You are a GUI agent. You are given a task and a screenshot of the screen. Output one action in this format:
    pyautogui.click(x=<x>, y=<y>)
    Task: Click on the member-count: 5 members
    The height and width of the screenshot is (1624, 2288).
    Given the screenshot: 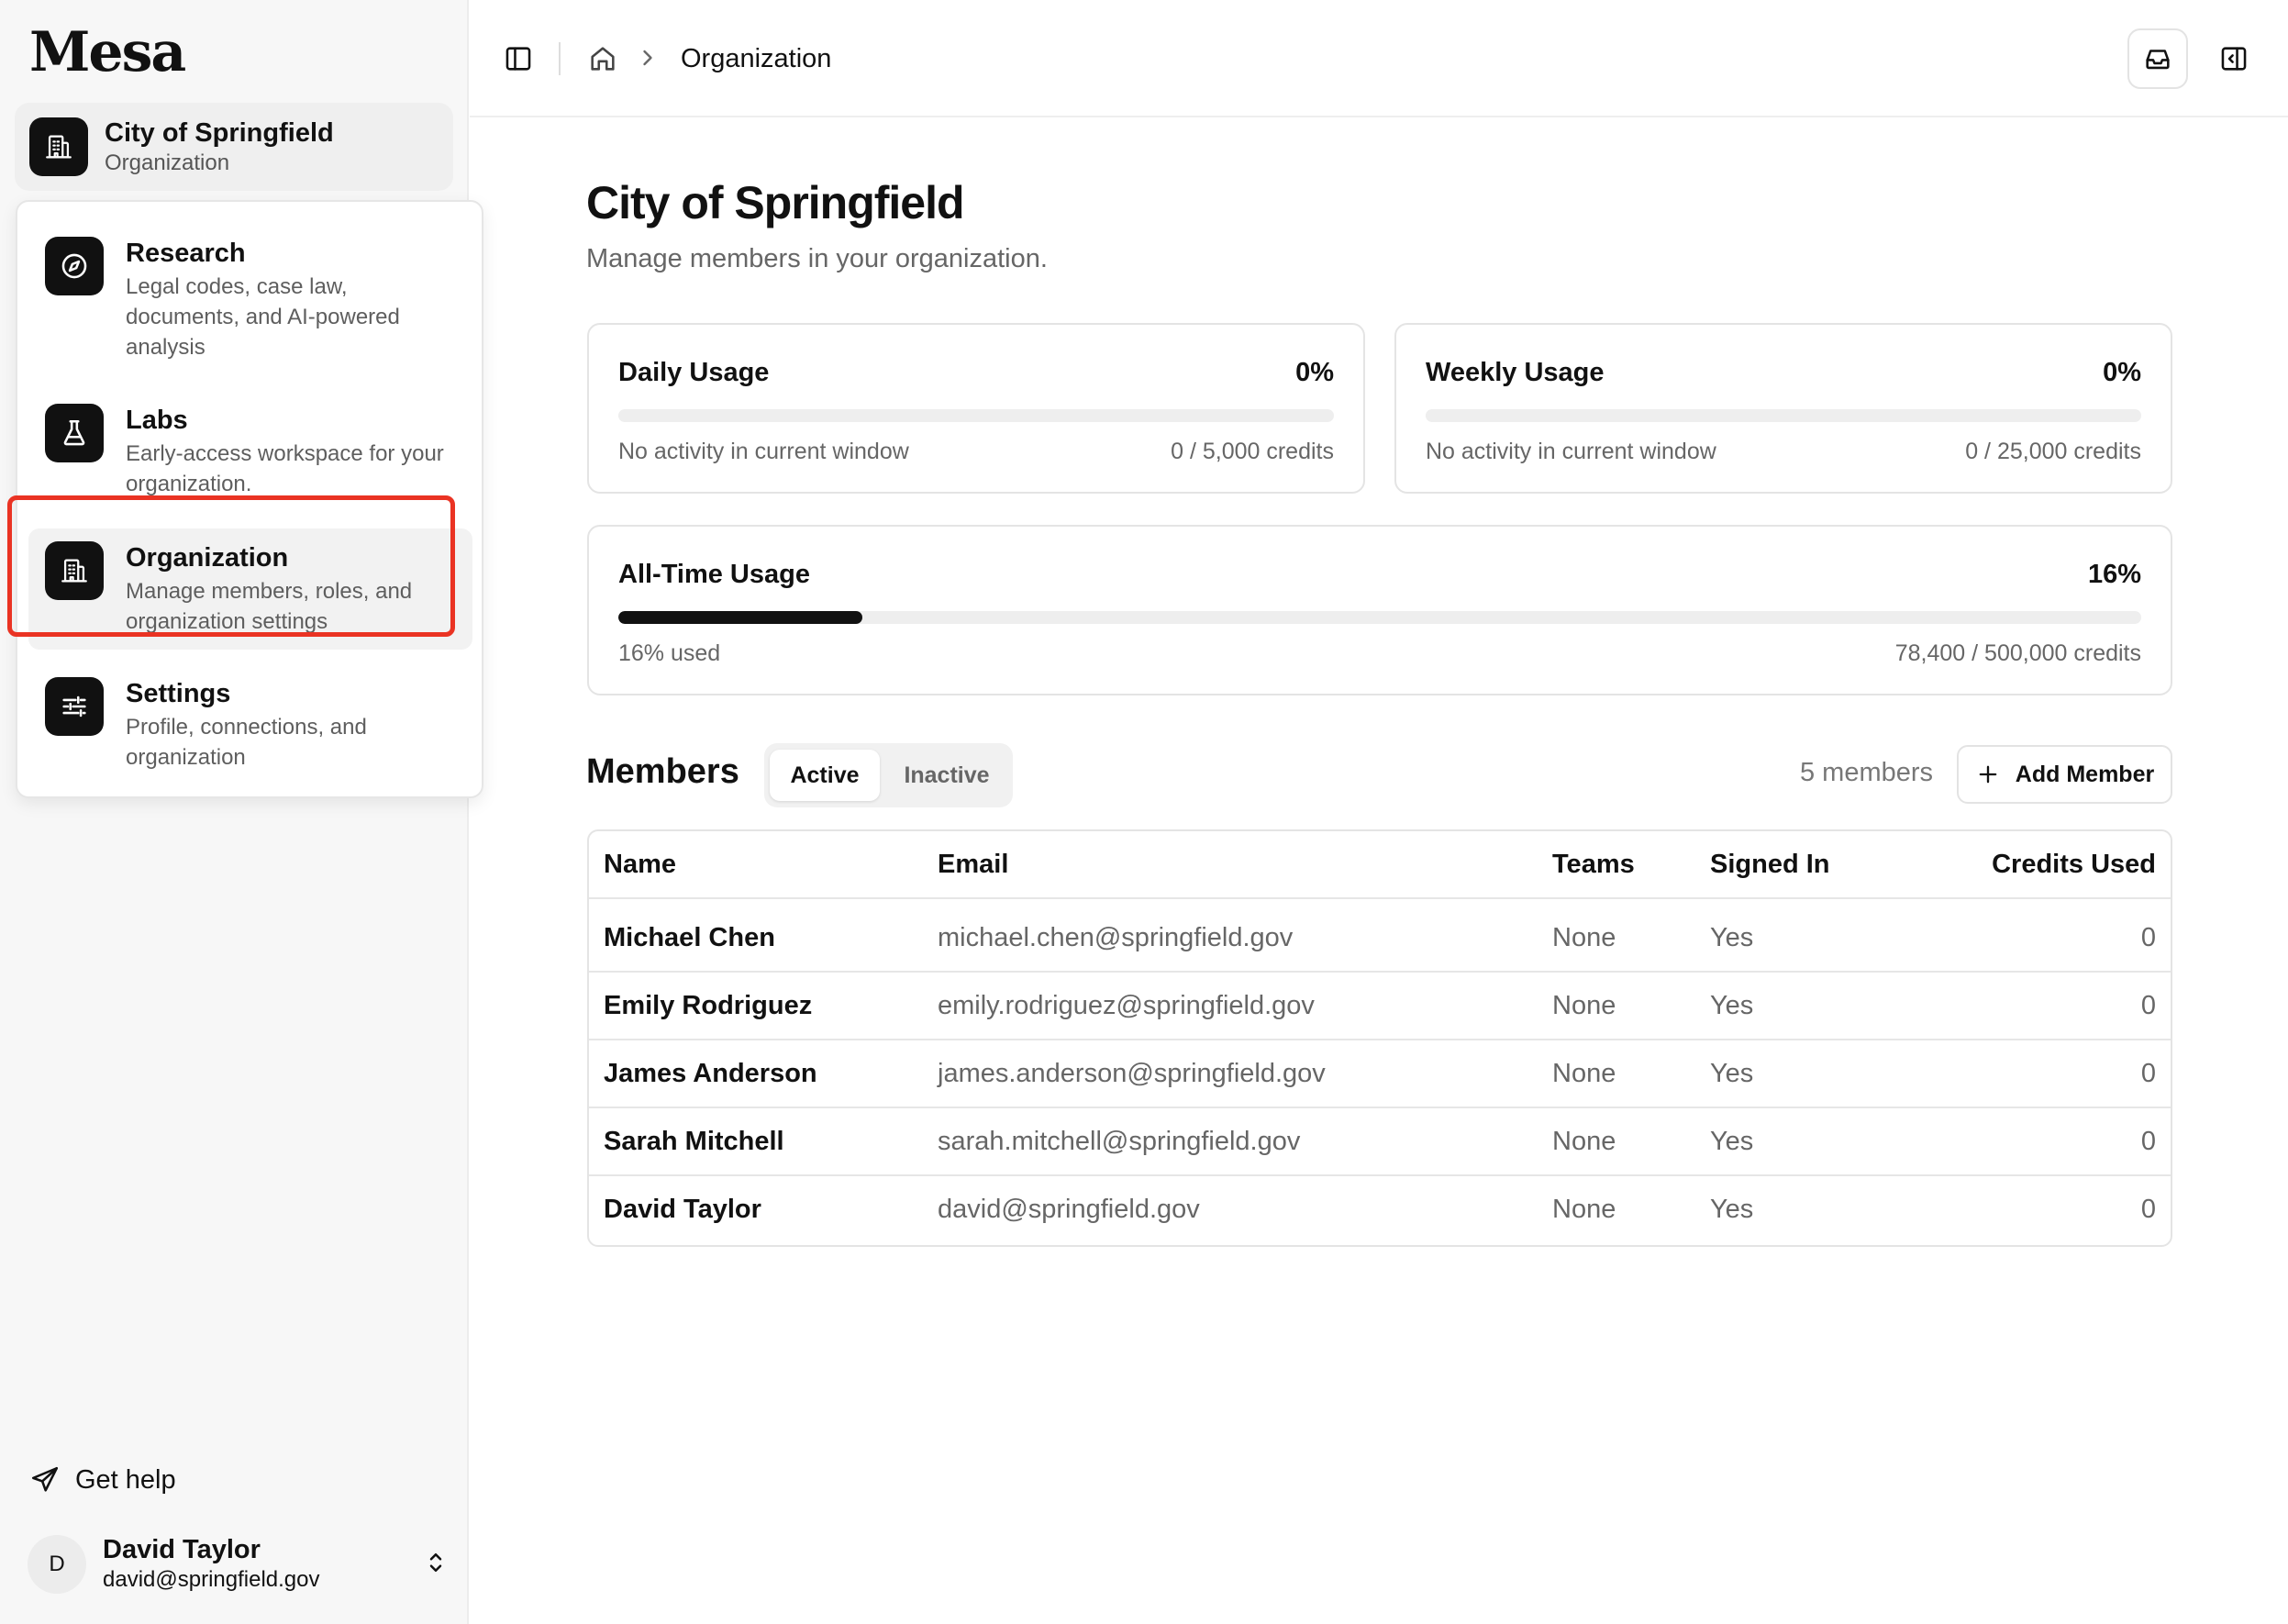 What is the action you would take?
    pyautogui.click(x=1867, y=772)
    